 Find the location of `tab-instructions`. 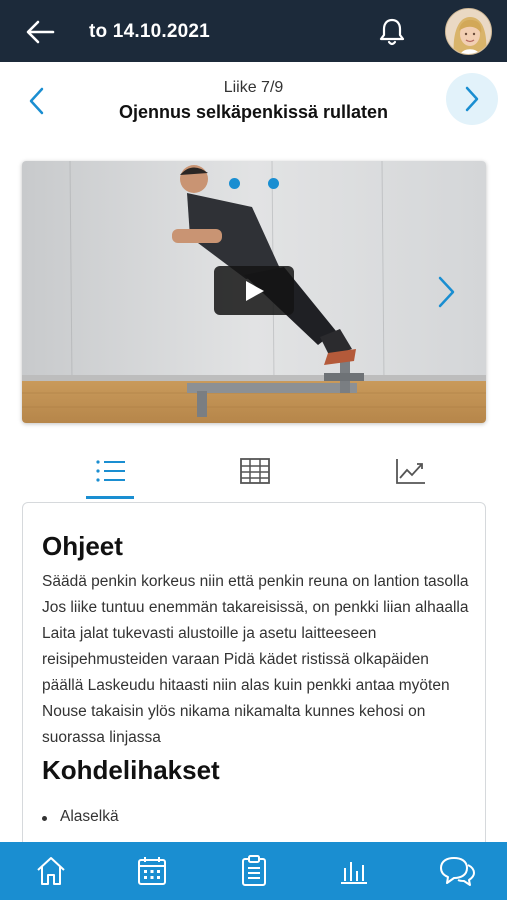

tab-instructions is located at coordinates (110, 473).